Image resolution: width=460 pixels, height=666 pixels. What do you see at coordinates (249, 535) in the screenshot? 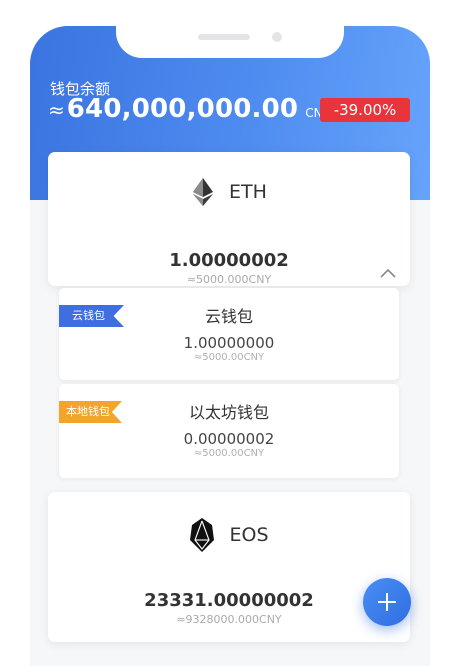
I see `coin-symbol: EOS` at bounding box center [249, 535].